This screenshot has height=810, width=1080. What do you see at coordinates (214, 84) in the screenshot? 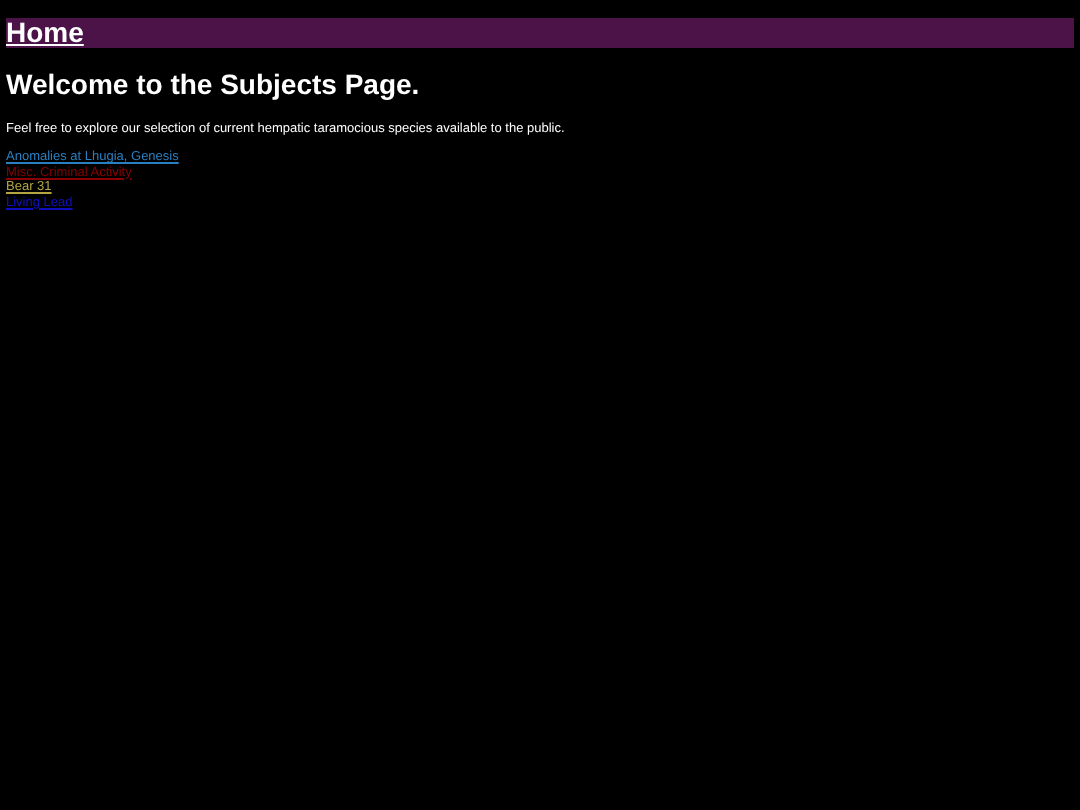
I see `page-title: Welcome to the Subjects Page.` at bounding box center [214, 84].